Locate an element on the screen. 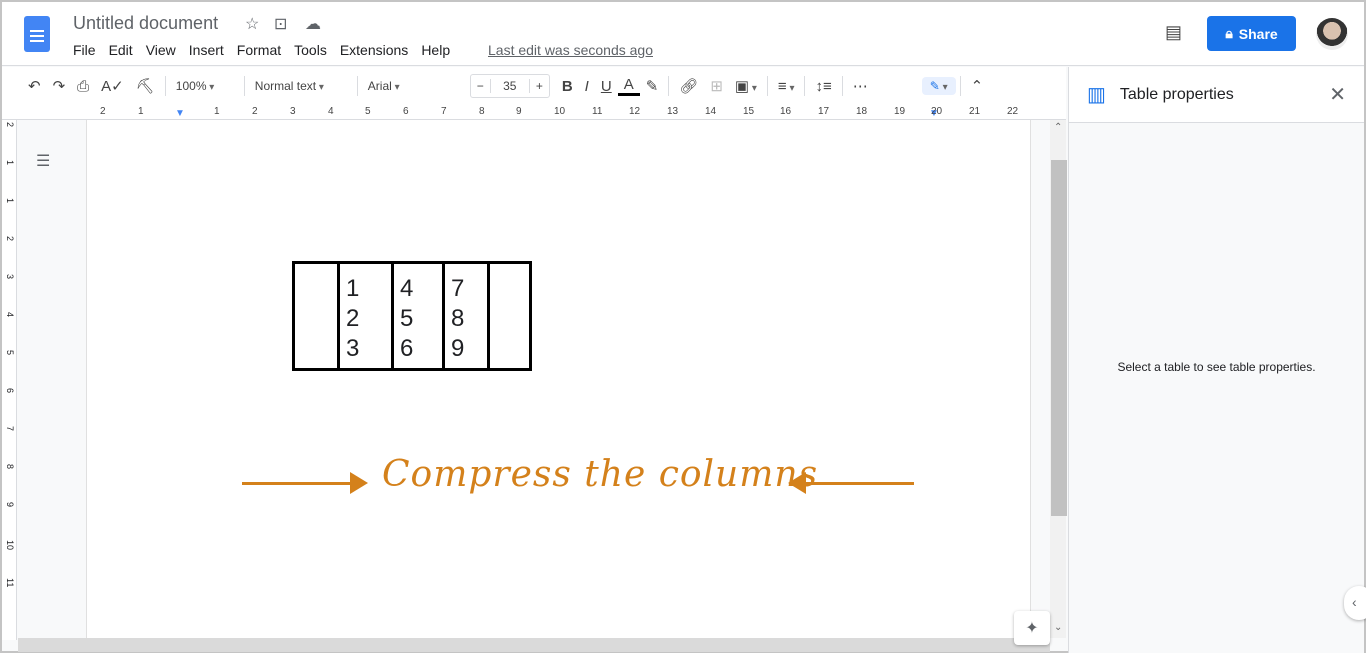 The width and height of the screenshot is (1366, 653). document-title: Untitled document is located at coordinates (145, 23).